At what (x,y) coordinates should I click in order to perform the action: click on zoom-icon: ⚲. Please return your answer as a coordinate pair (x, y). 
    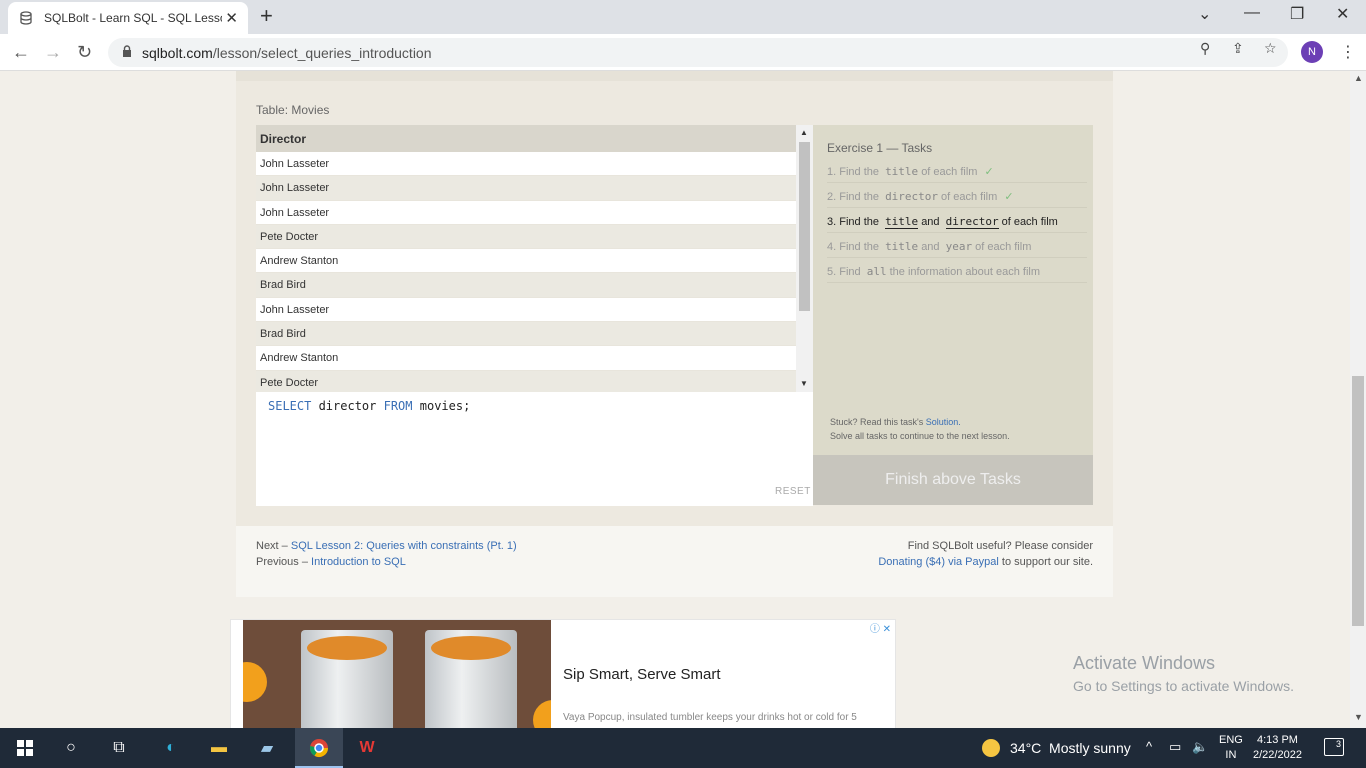
    Looking at the image, I should click on (1205, 48).